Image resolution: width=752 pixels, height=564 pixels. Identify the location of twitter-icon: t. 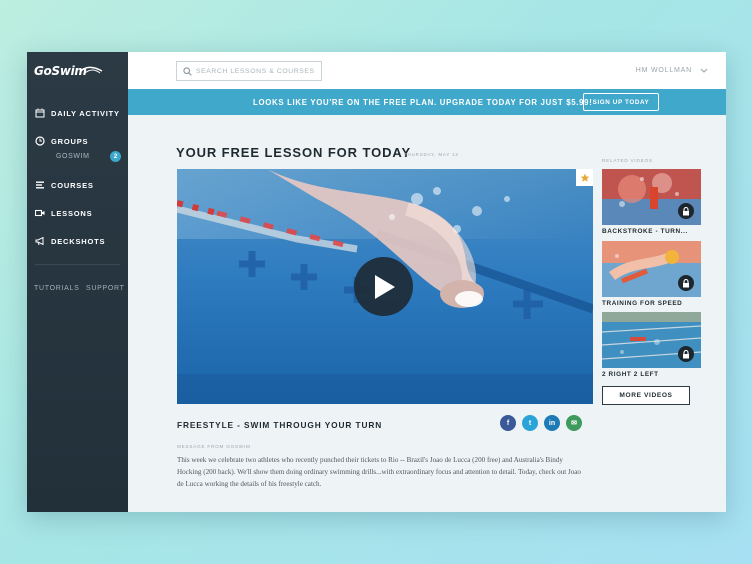
(530, 423).